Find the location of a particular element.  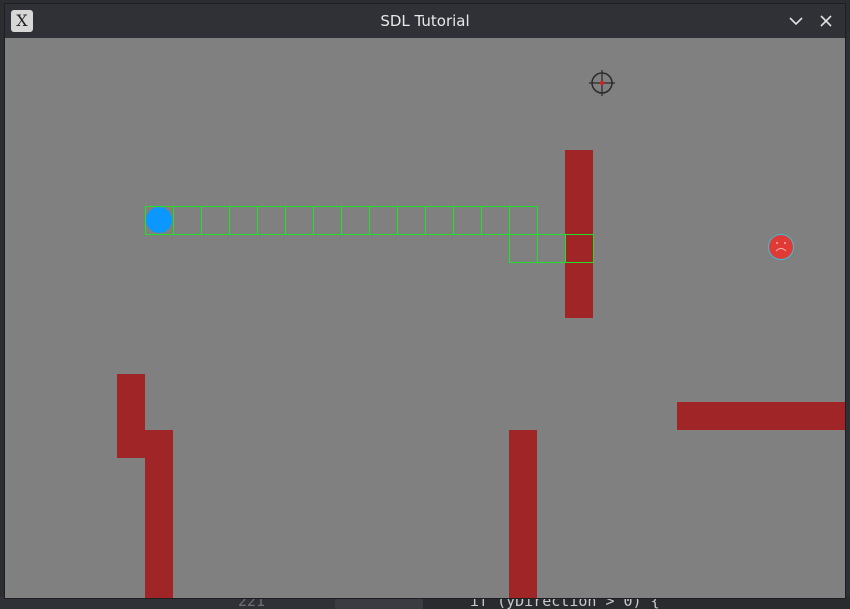

background-app-edge is located at coordinates (847, 318).